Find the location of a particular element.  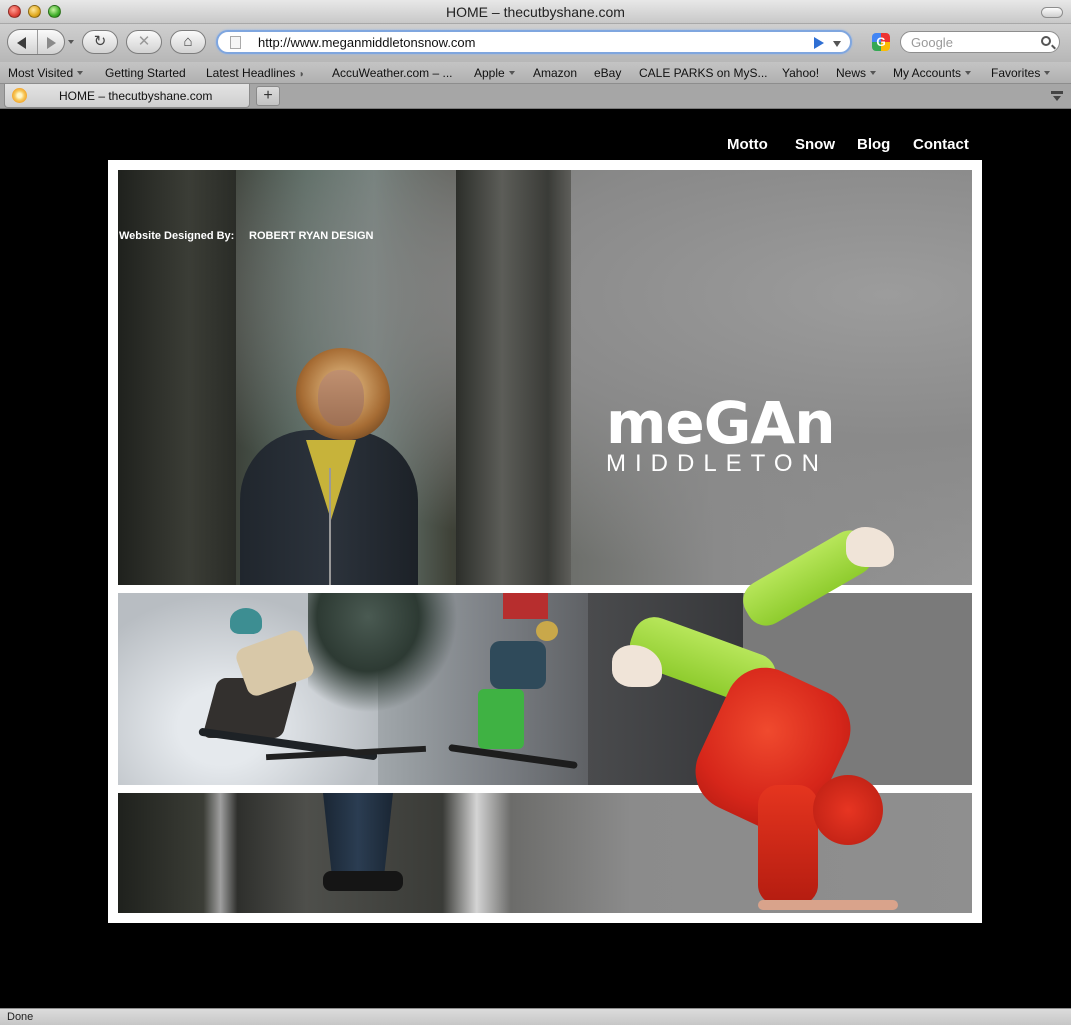

bookmark-label: Getting Started is located at coordinates (145, 73).